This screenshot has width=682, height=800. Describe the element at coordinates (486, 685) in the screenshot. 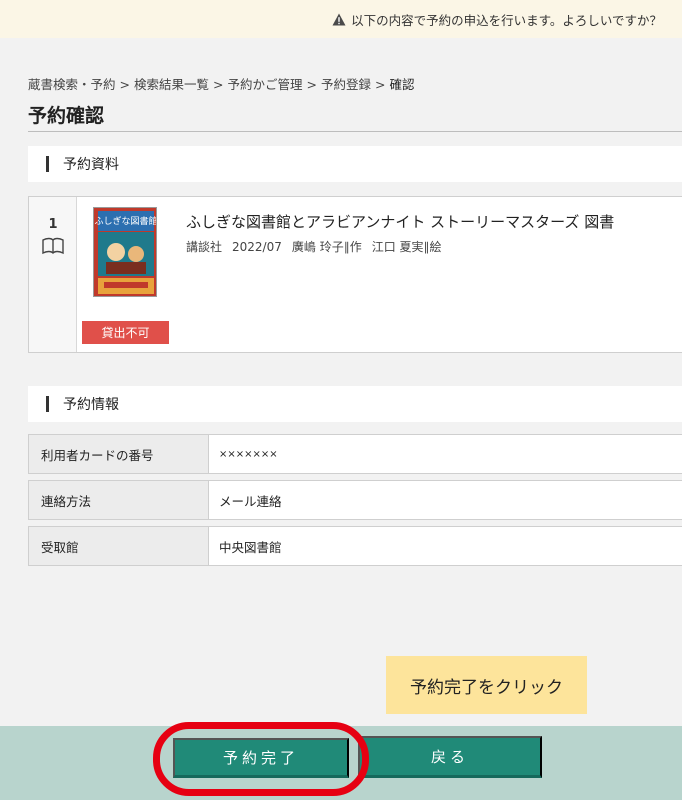

I see `instruction-callout: 予約完了をクリック` at that location.